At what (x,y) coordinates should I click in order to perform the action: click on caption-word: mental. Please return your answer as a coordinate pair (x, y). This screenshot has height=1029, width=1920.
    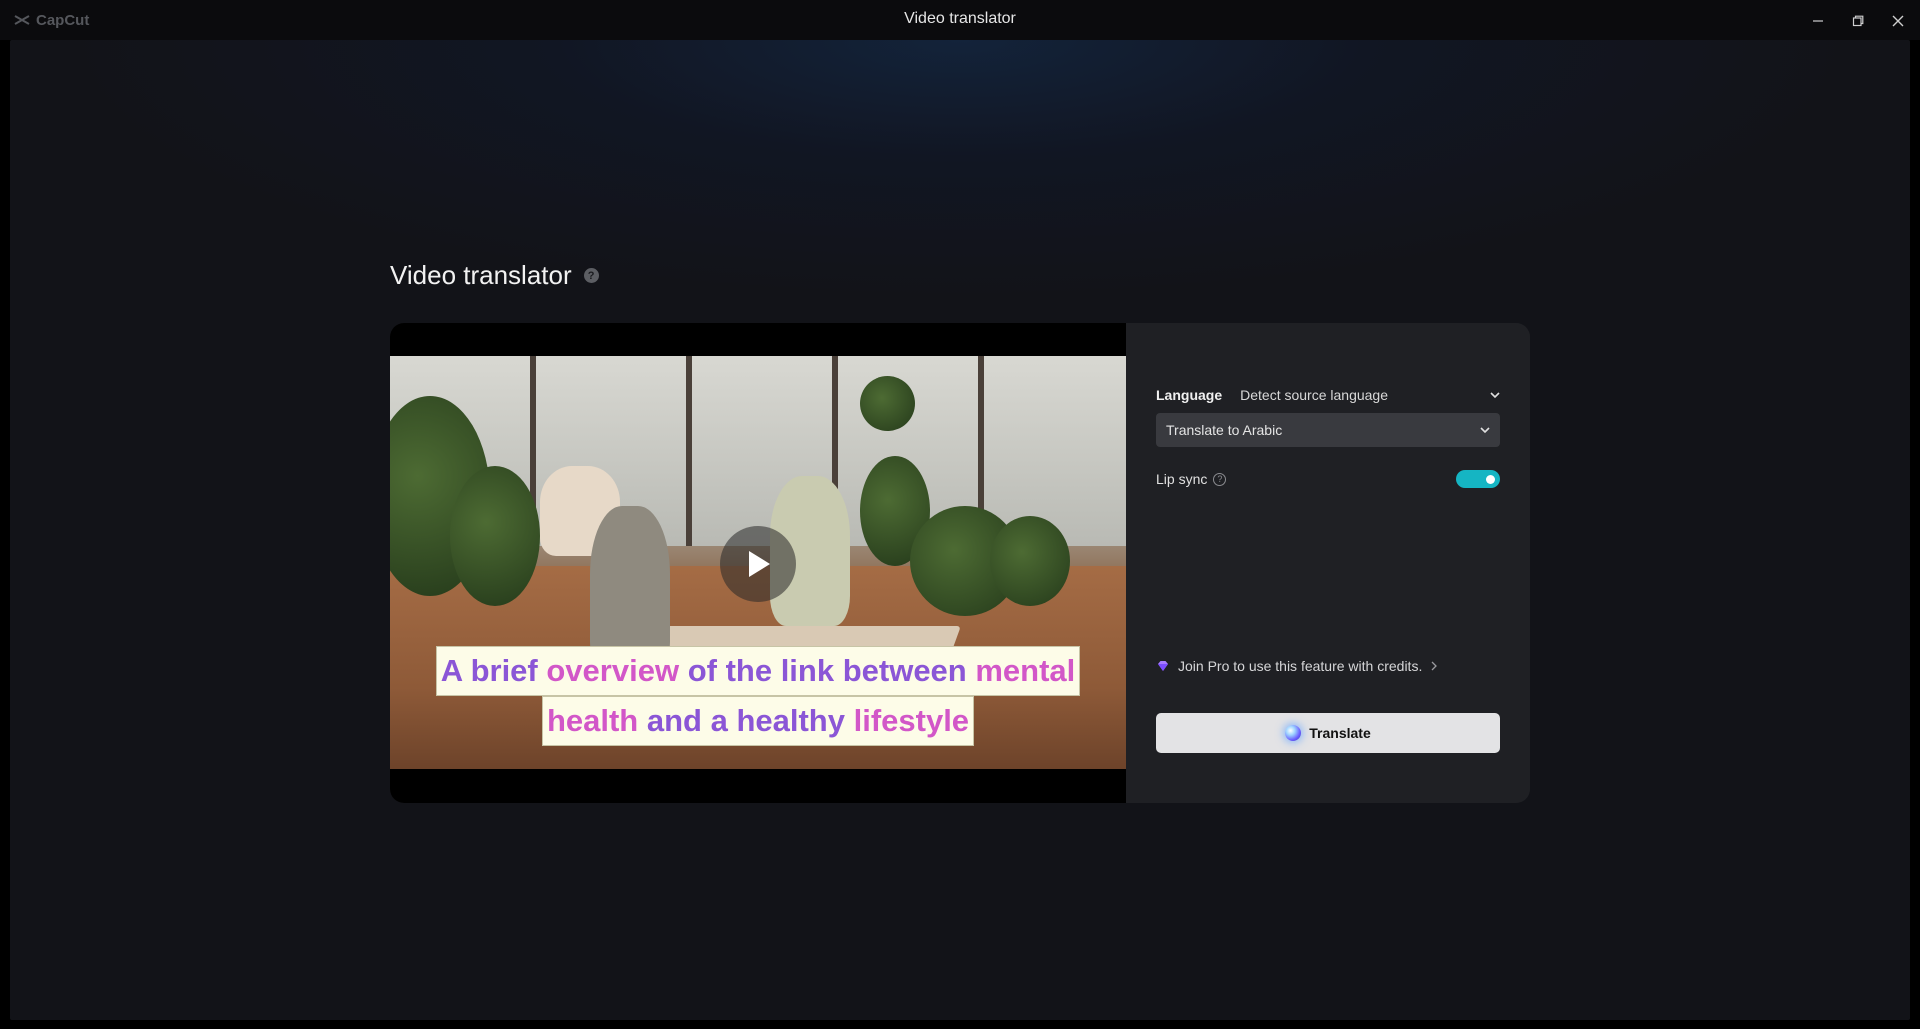
    Looking at the image, I should click on (1025, 670).